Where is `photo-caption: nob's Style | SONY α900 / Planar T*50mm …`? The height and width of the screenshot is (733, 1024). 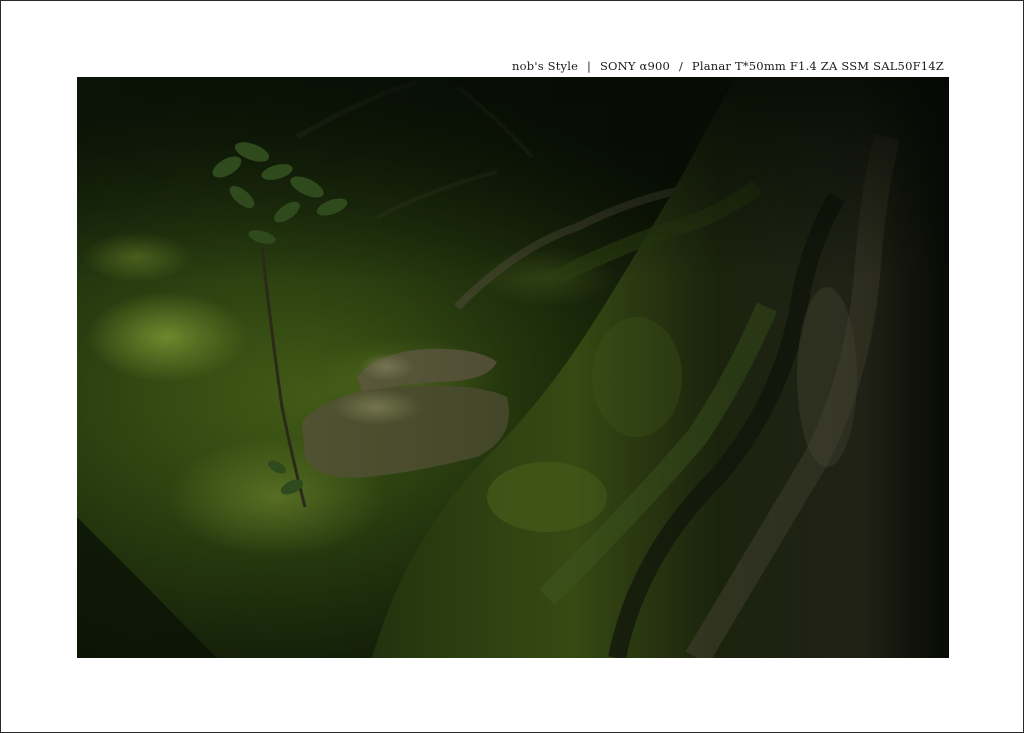 photo-caption: nob's Style | SONY α900 / Planar T*50mm … is located at coordinates (728, 66).